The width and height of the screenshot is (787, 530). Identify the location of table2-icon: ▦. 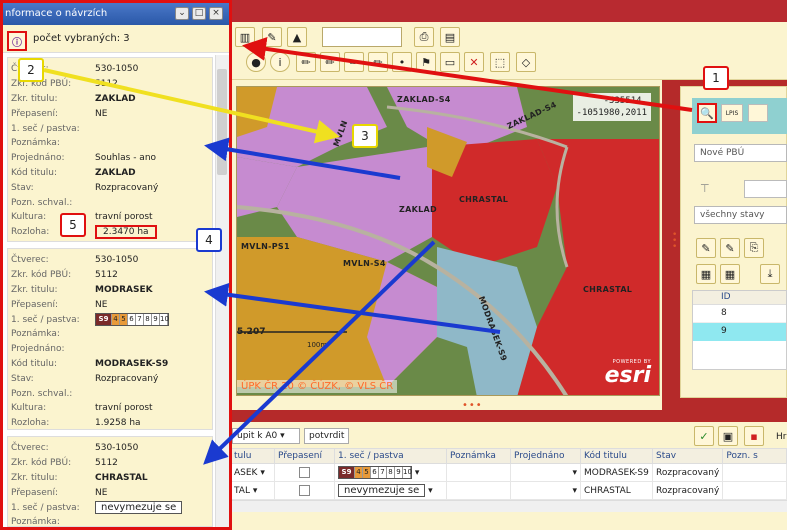
(730, 274).